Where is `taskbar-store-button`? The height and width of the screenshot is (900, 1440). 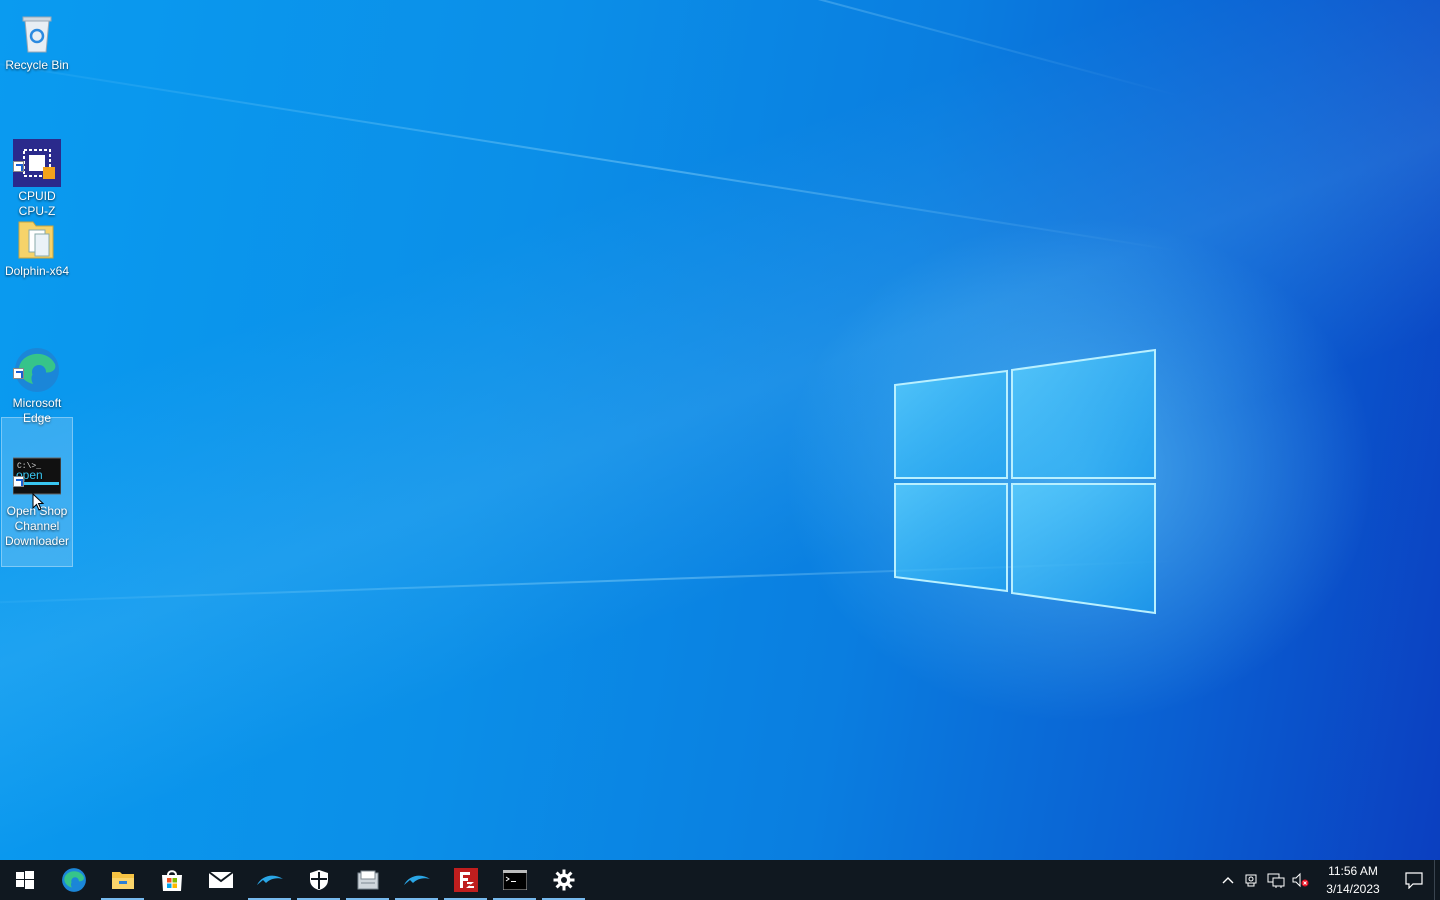
taskbar-store-button is located at coordinates (171, 880).